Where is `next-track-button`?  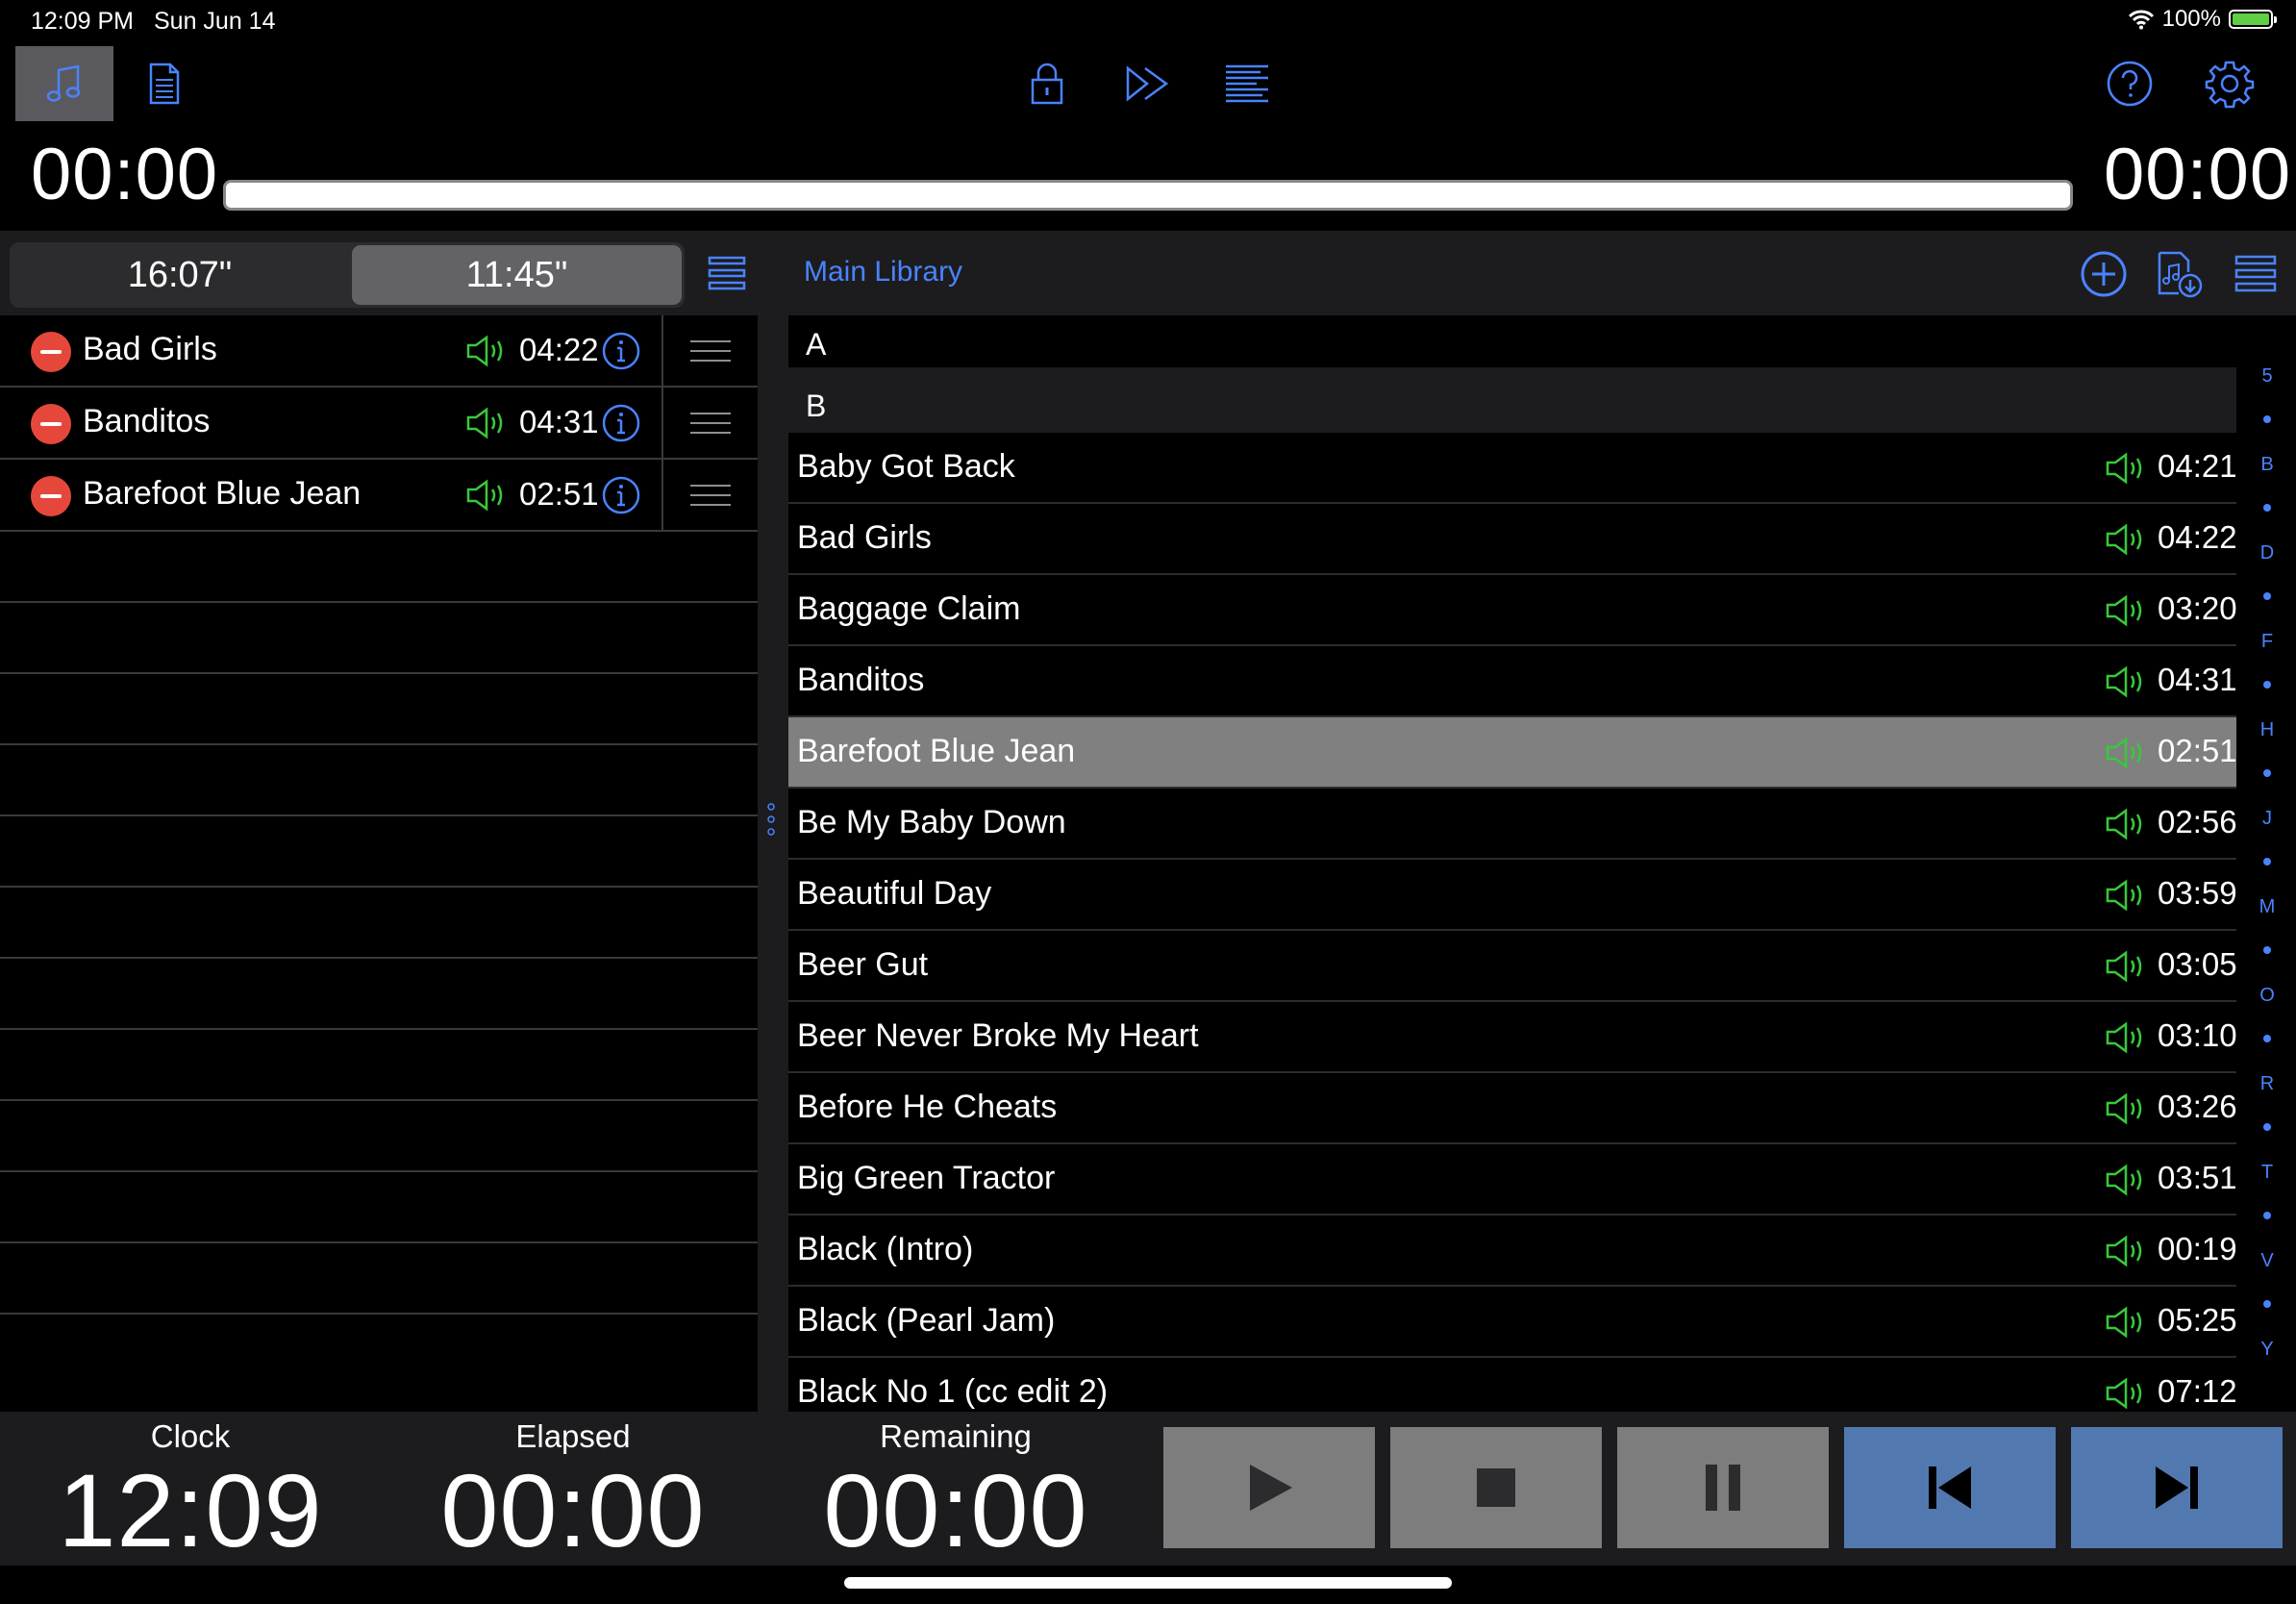 next-track-button is located at coordinates (2177, 1487).